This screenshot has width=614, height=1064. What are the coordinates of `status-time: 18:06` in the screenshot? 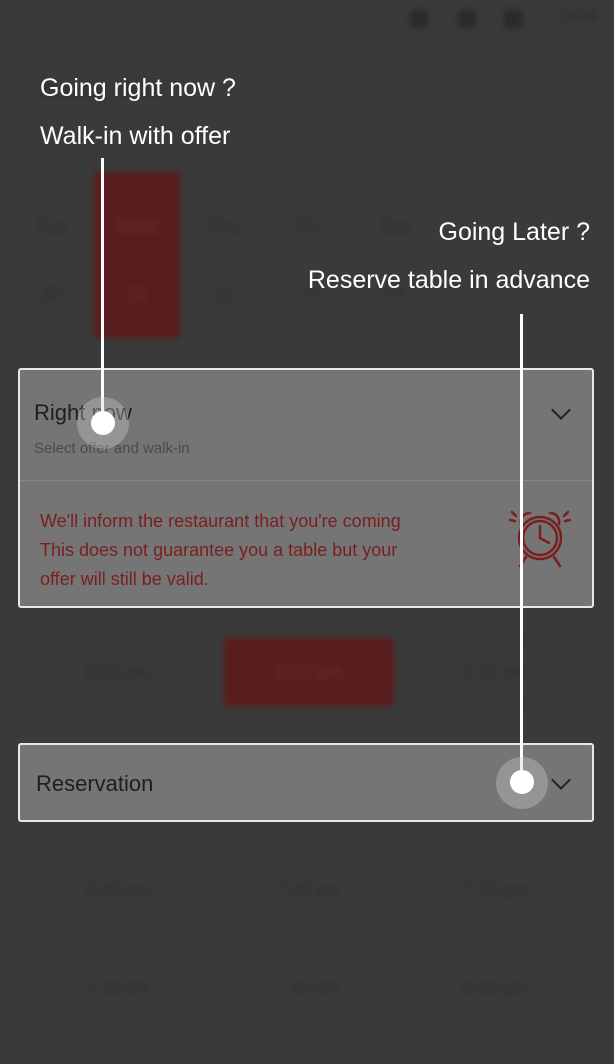 It's located at (577, 16).